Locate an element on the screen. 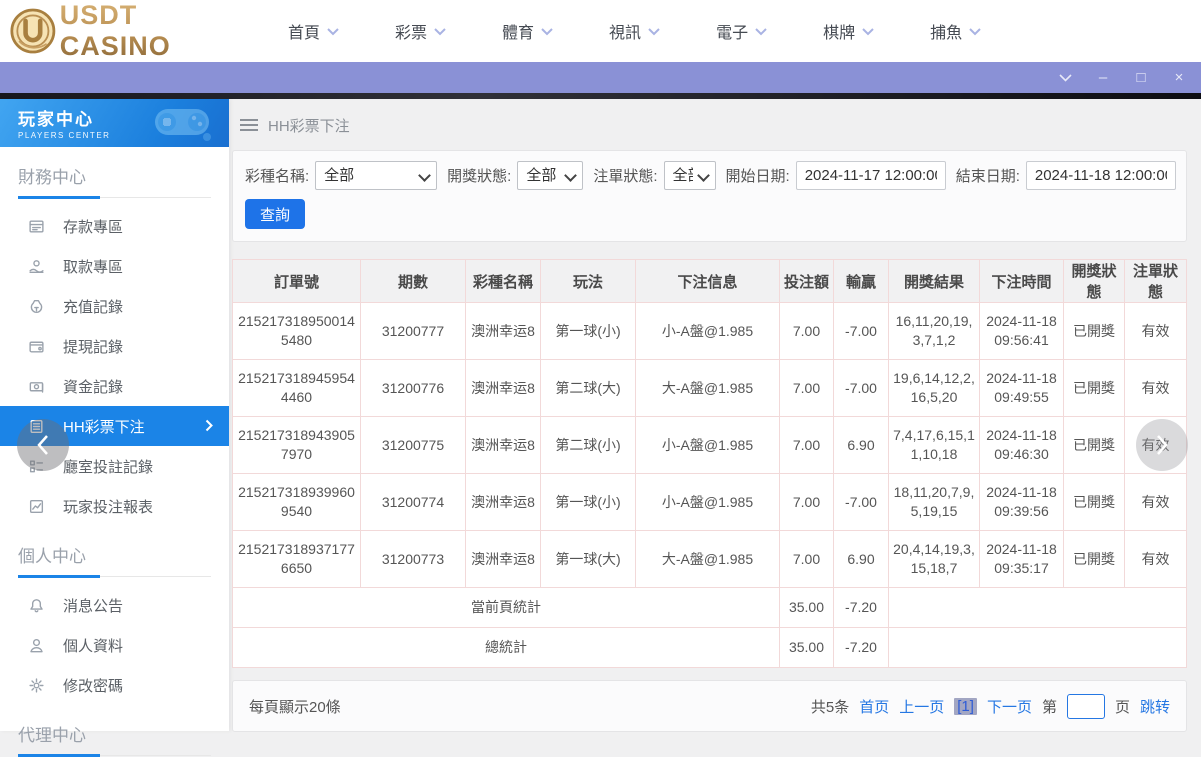 The image size is (1201, 757). collapse-sidebar-button is located at coordinates (43, 445).